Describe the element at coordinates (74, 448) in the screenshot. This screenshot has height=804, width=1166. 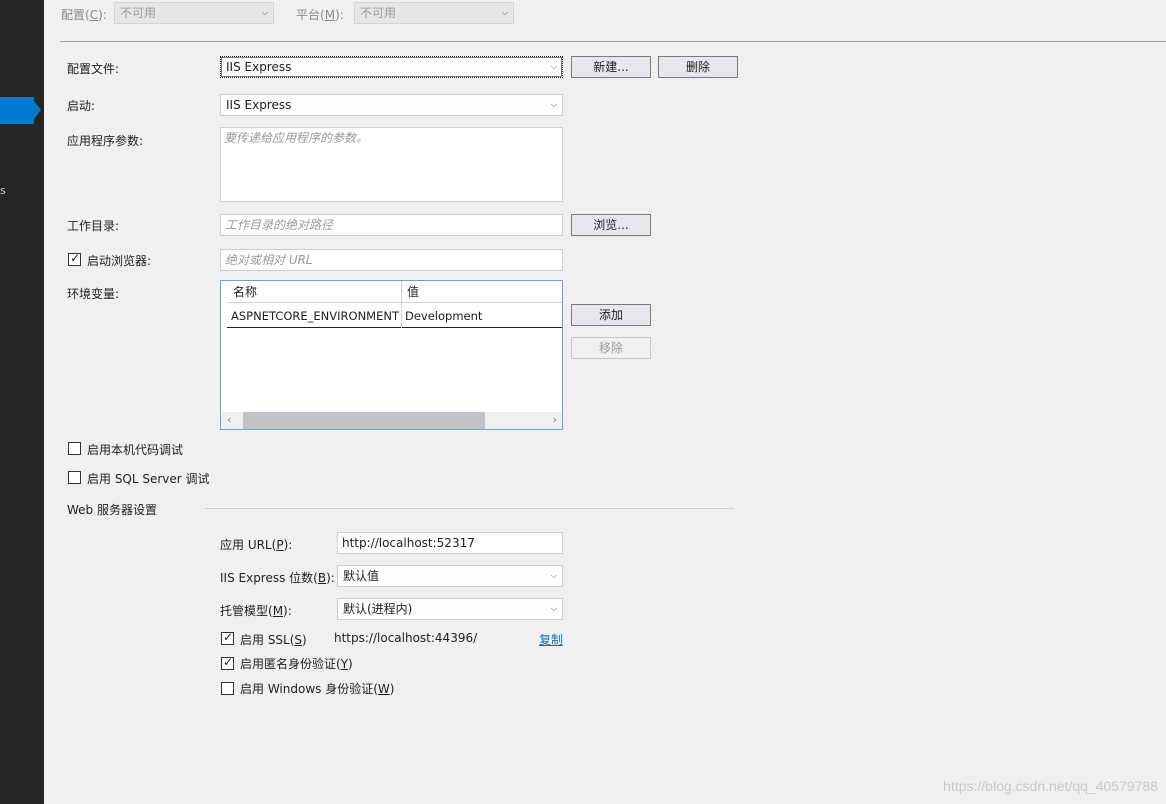
I see `native-debug-checkbox` at that location.